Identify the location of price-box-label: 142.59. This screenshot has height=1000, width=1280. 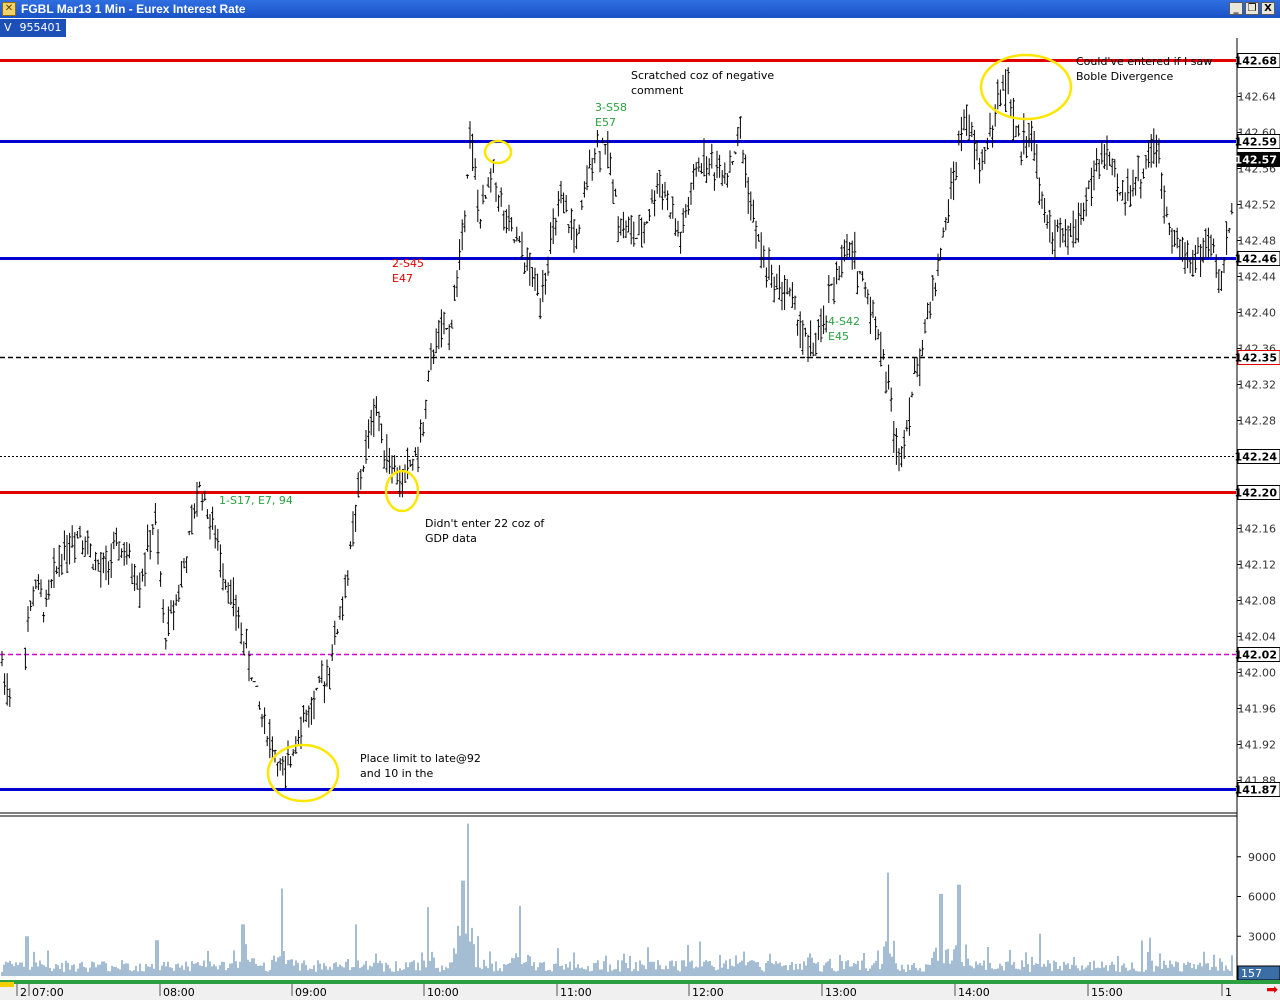
(1256, 142).